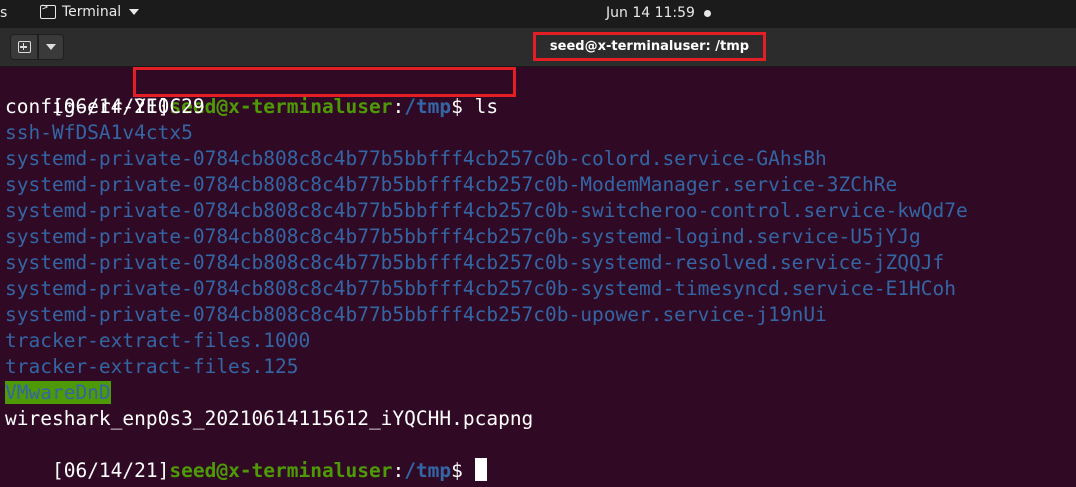  I want to click on prompt-line: [06/14/21]seed@x-terminaluser:/tmp$ ls, so click(260, 92).